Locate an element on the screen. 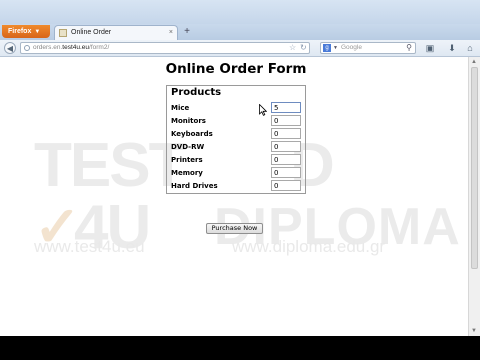 The height and width of the screenshot is (360, 480). quantity-input-keyboards is located at coordinates (286, 133).